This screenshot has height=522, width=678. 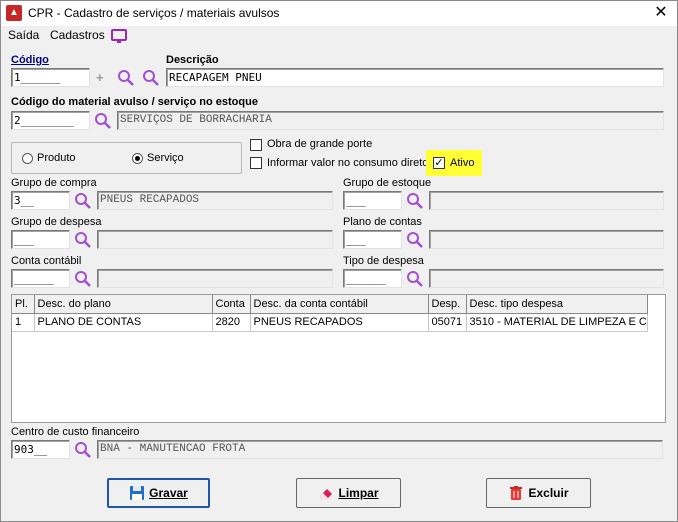 I want to click on plus-icon: +, so click(x=100, y=77).